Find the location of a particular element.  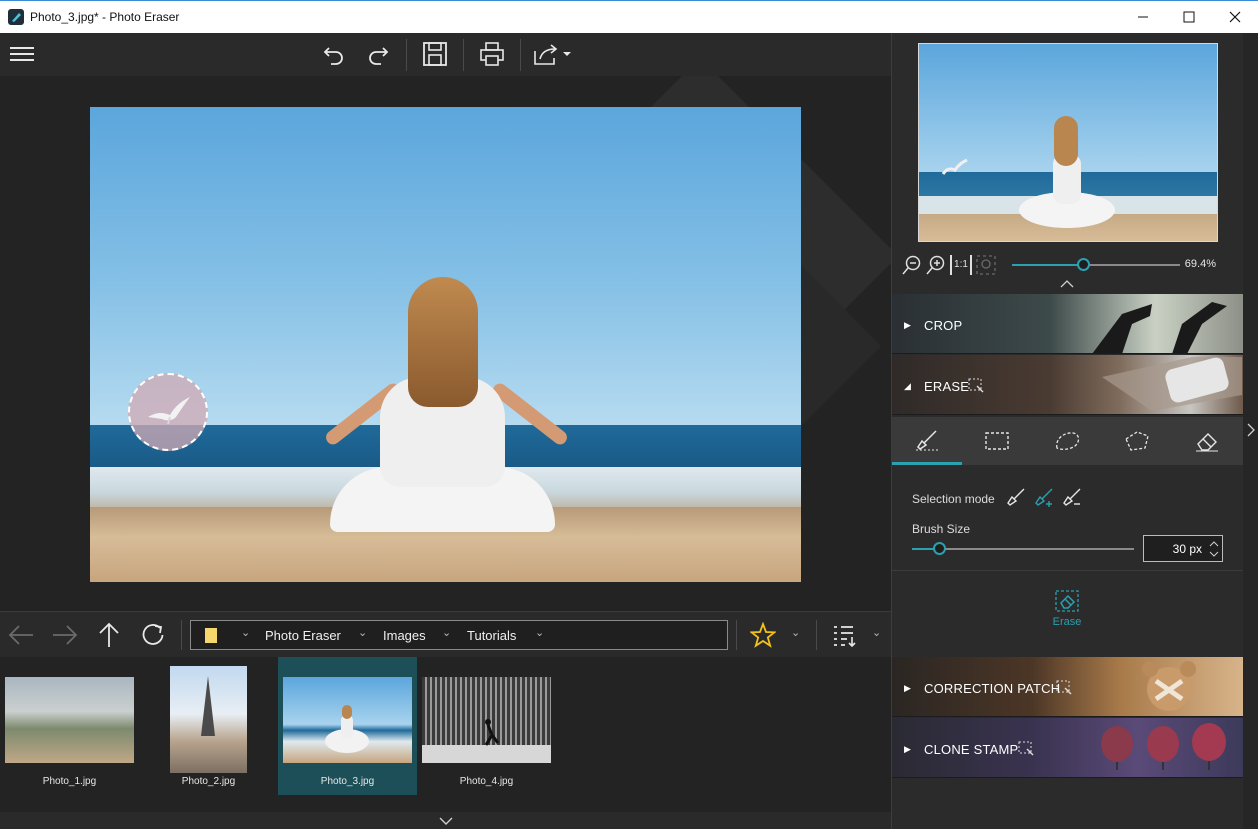

app-icon is located at coordinates (16, 17).